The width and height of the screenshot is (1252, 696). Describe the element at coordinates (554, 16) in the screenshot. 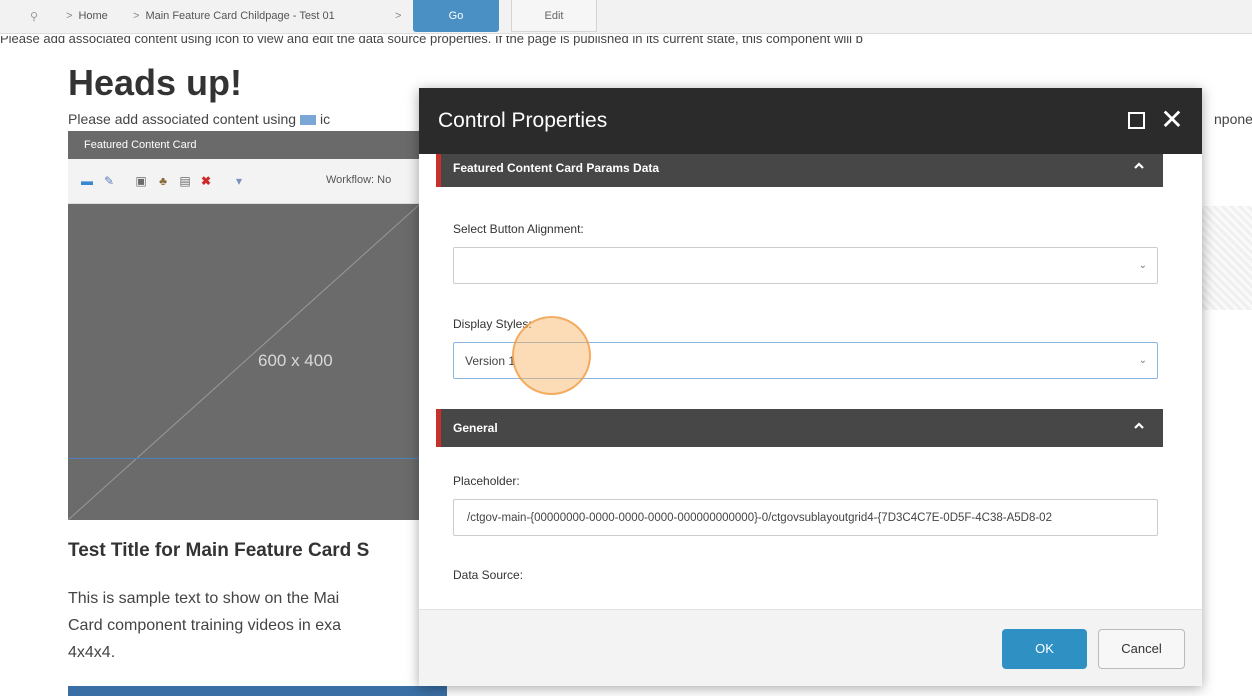

I see `edit-button: Edit` at that location.